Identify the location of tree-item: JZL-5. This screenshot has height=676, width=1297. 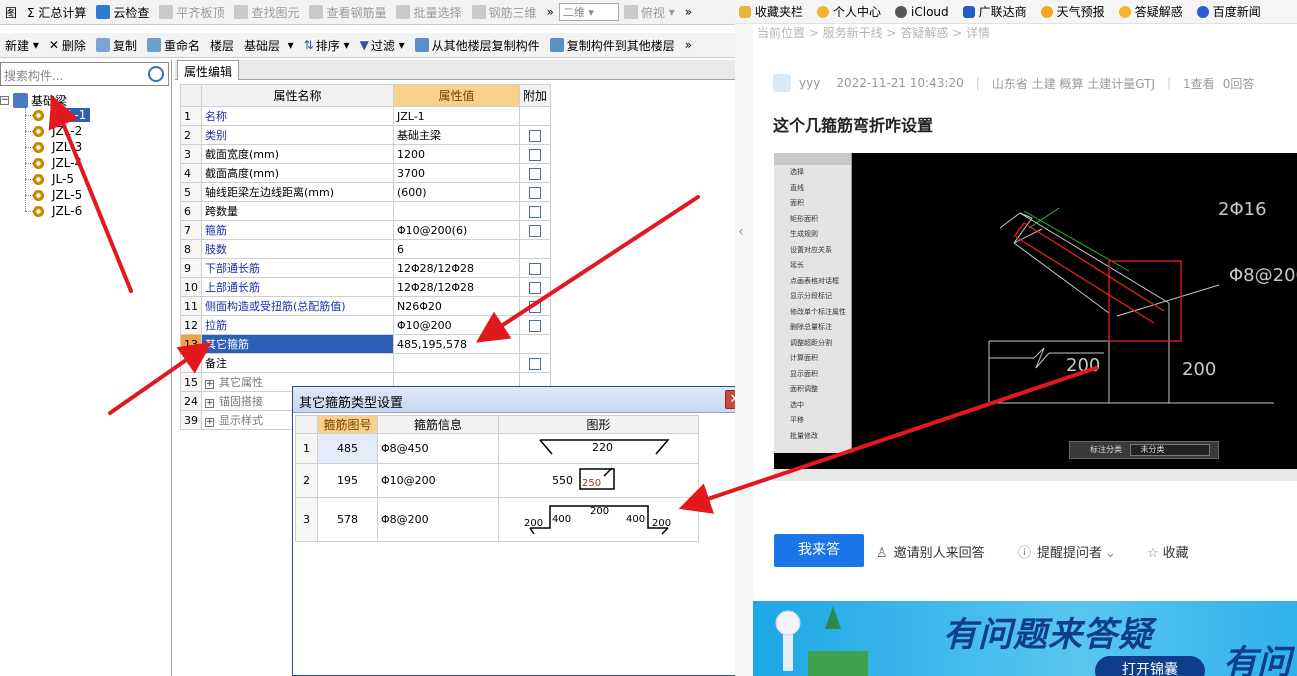
(57, 195).